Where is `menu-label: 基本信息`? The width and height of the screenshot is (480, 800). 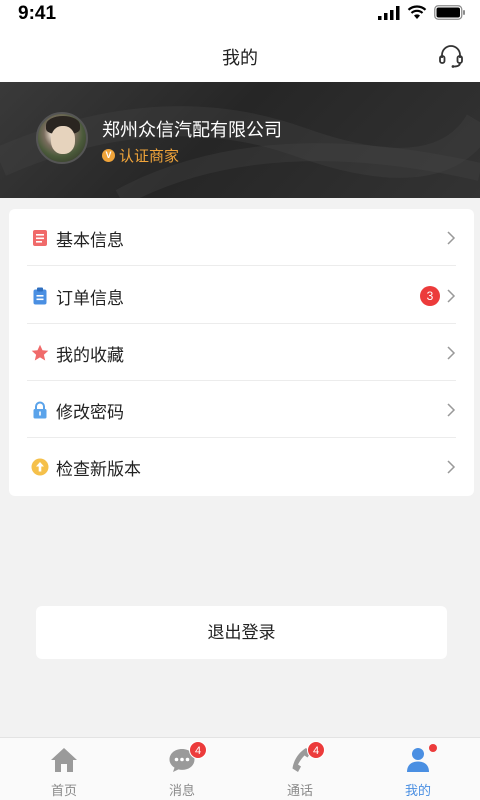 menu-label: 基本信息 is located at coordinates (90, 240).